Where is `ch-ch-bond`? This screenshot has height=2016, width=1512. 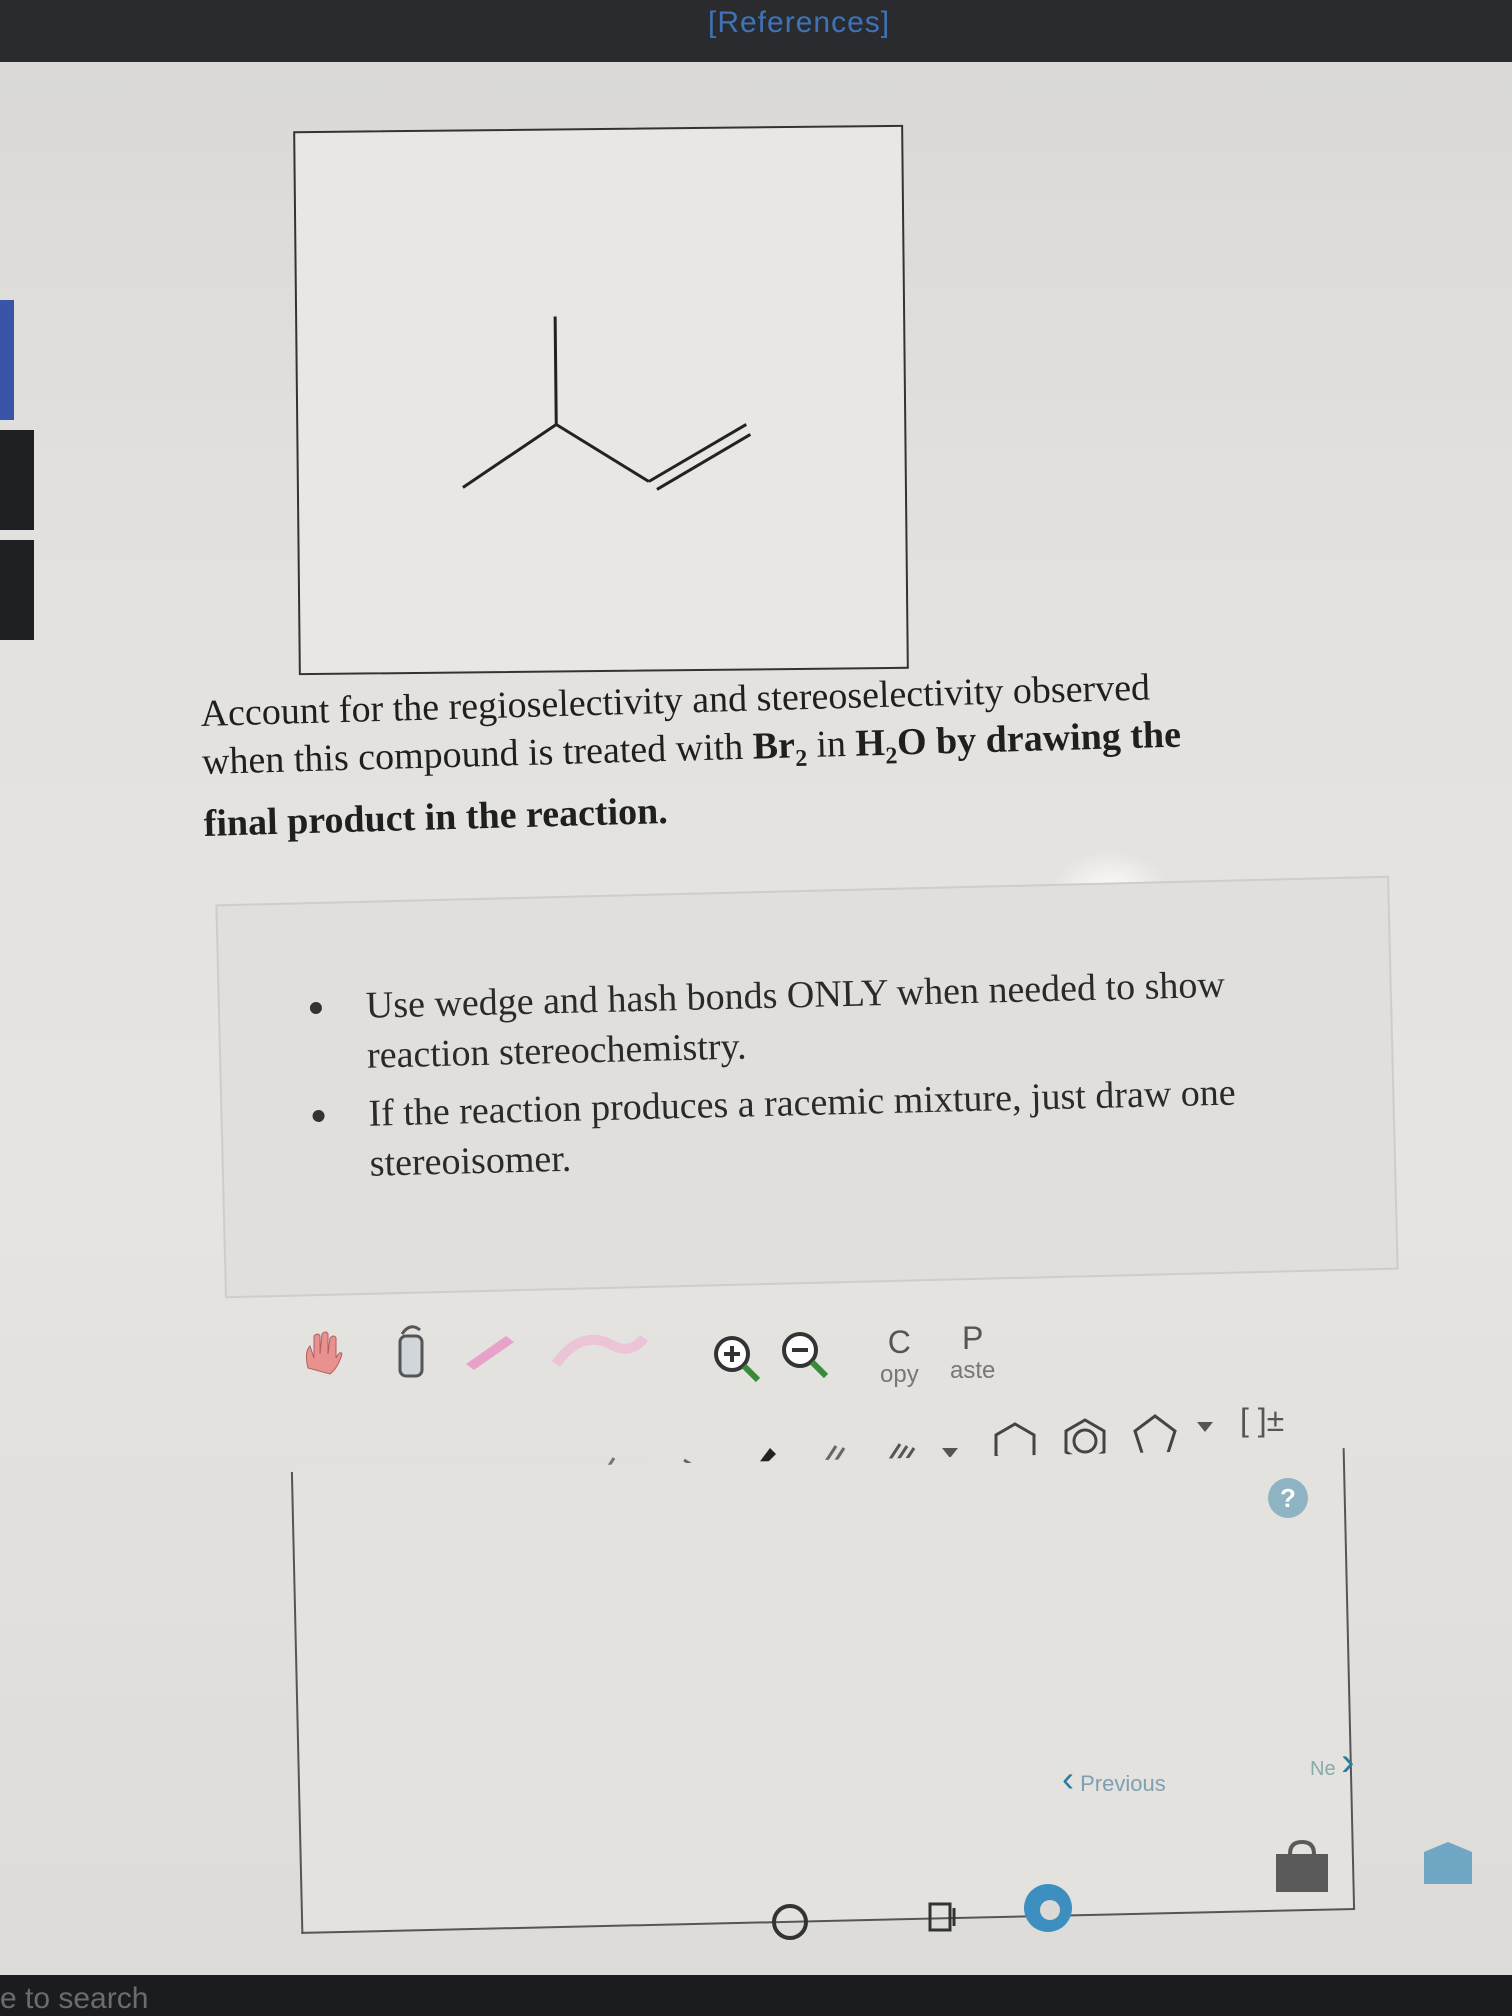
ch-ch-bond is located at coordinates (602, 453).